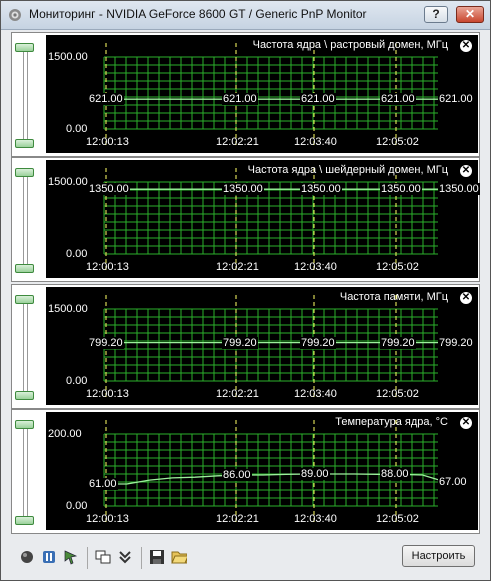  What do you see at coordinates (436, 14) in the screenshot?
I see `help-button: ?` at bounding box center [436, 14].